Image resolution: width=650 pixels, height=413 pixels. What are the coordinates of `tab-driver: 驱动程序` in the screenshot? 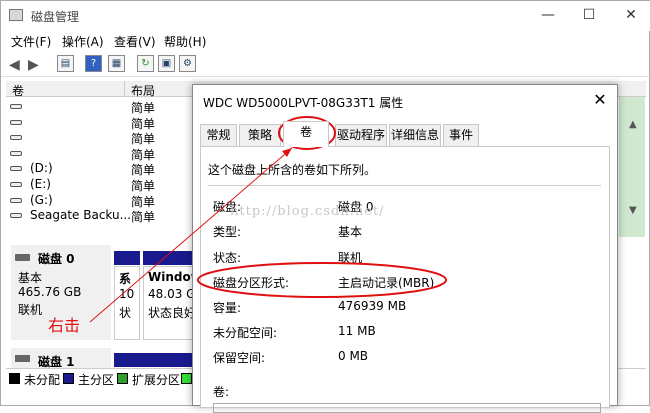 It's located at (361, 135).